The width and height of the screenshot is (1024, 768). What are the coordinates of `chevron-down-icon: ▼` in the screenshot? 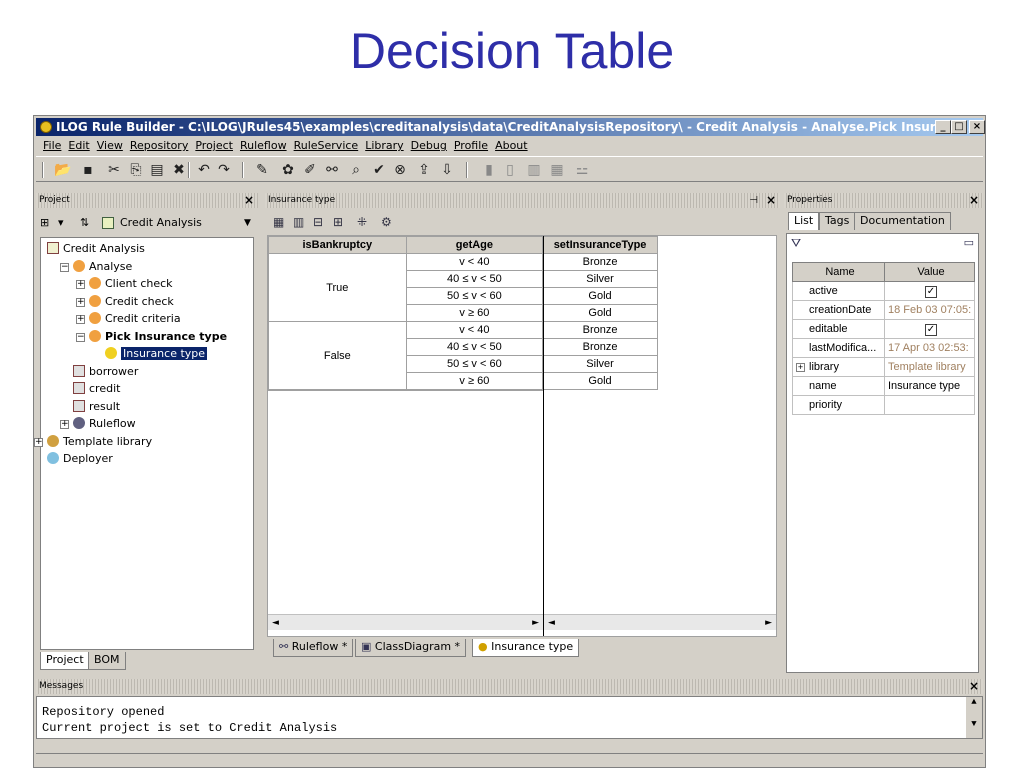 It's located at (247, 223).